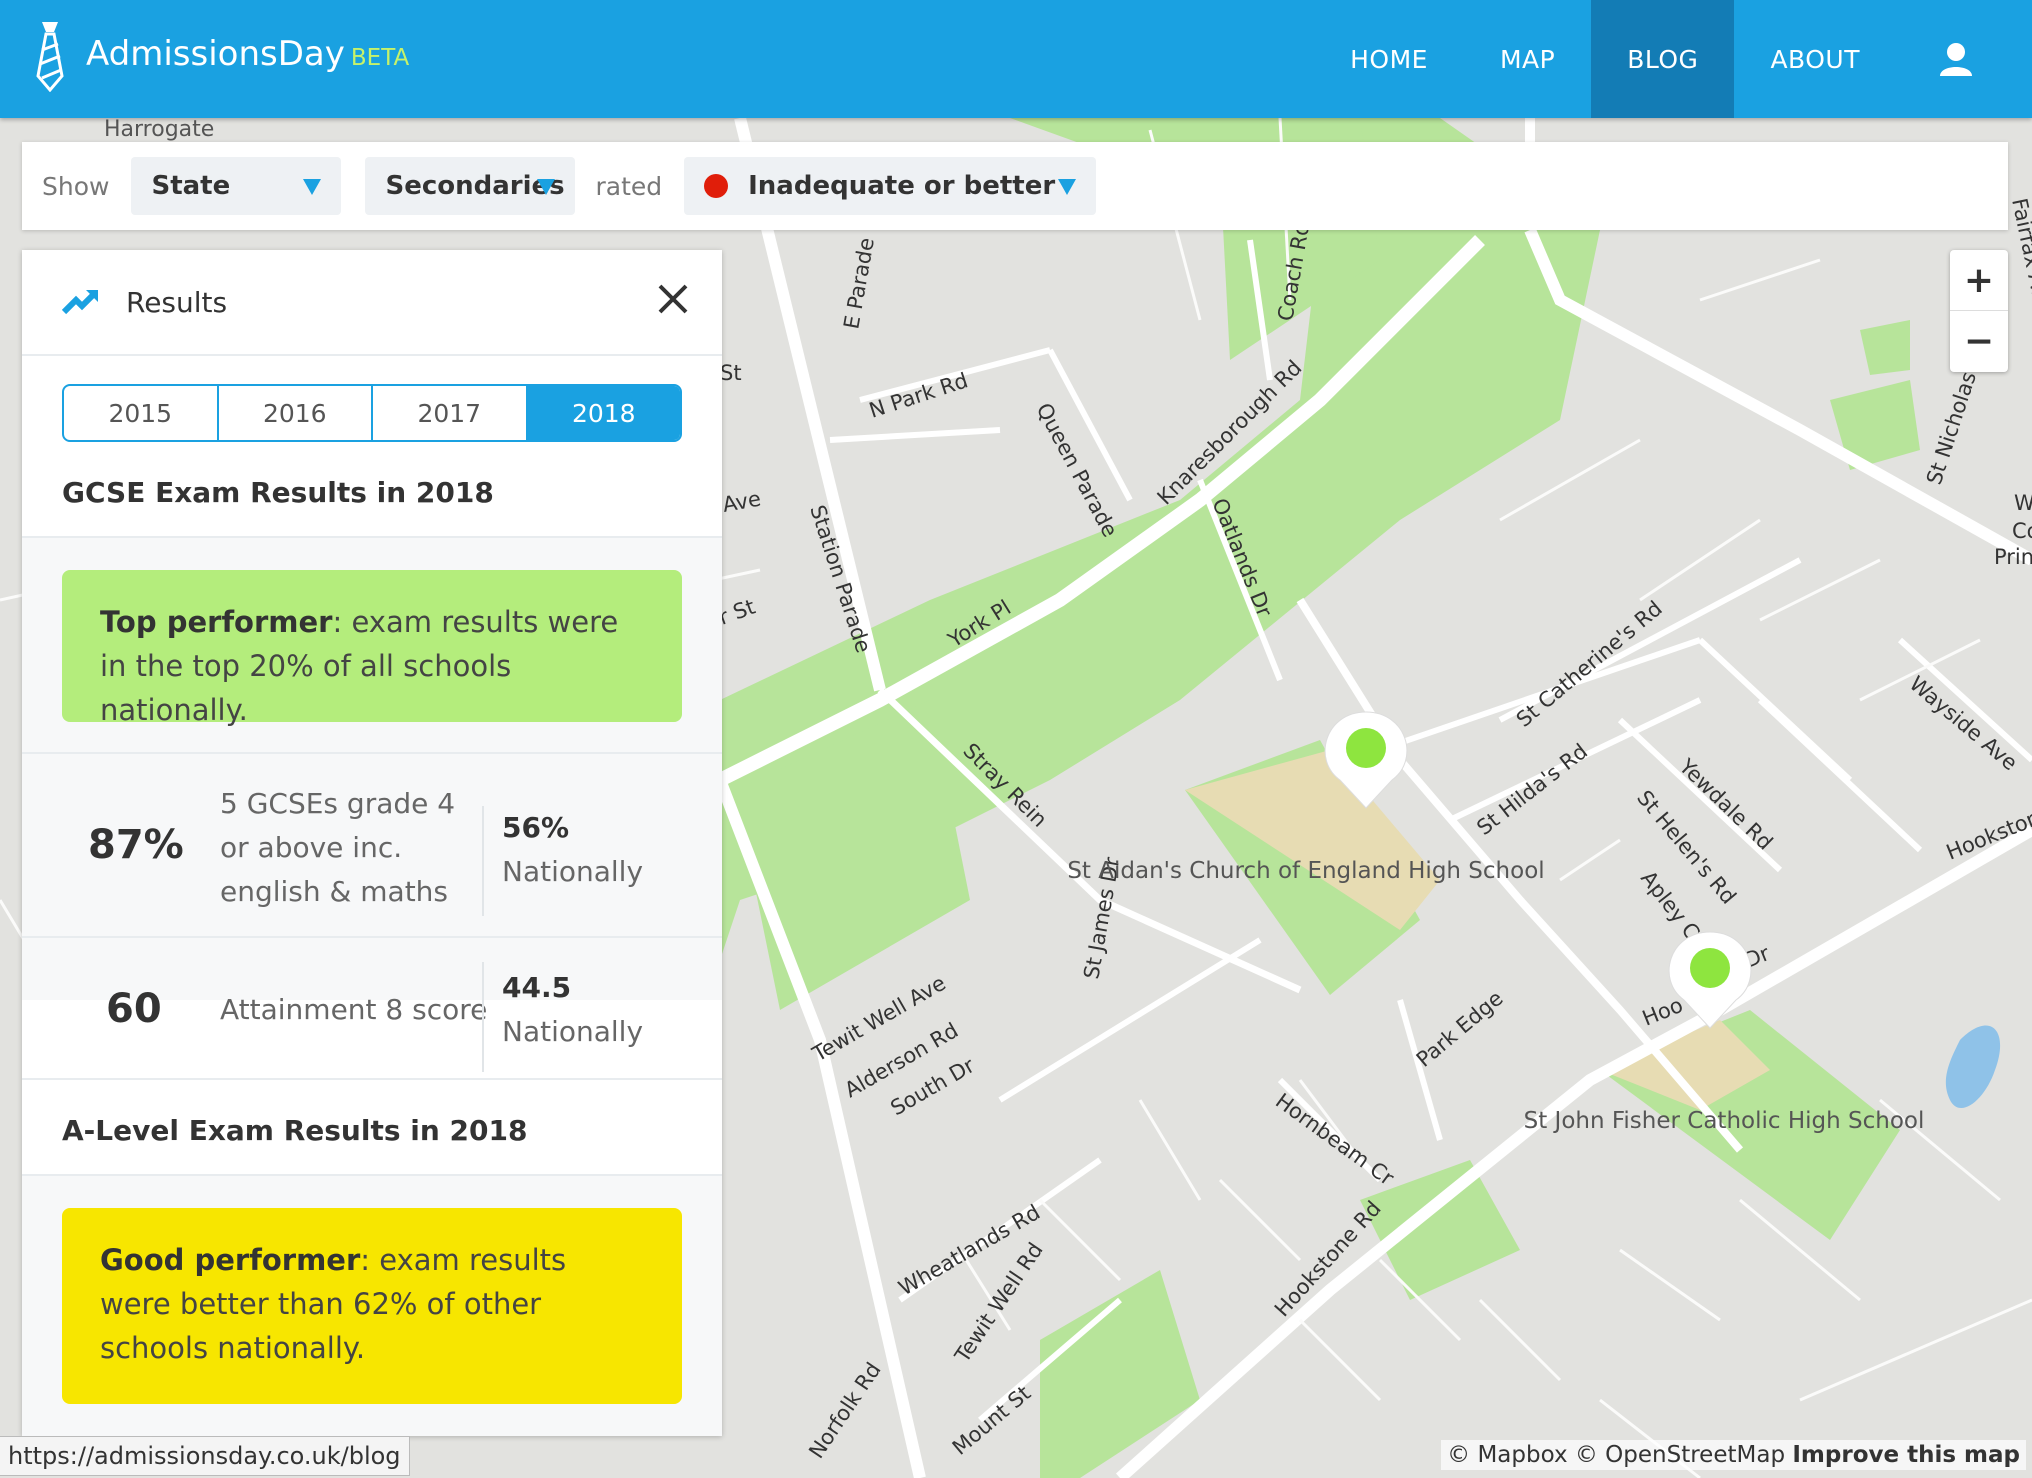 The width and height of the screenshot is (2032, 1478). Describe the element at coordinates (177, 302) in the screenshot. I see `results-title: Results` at that location.